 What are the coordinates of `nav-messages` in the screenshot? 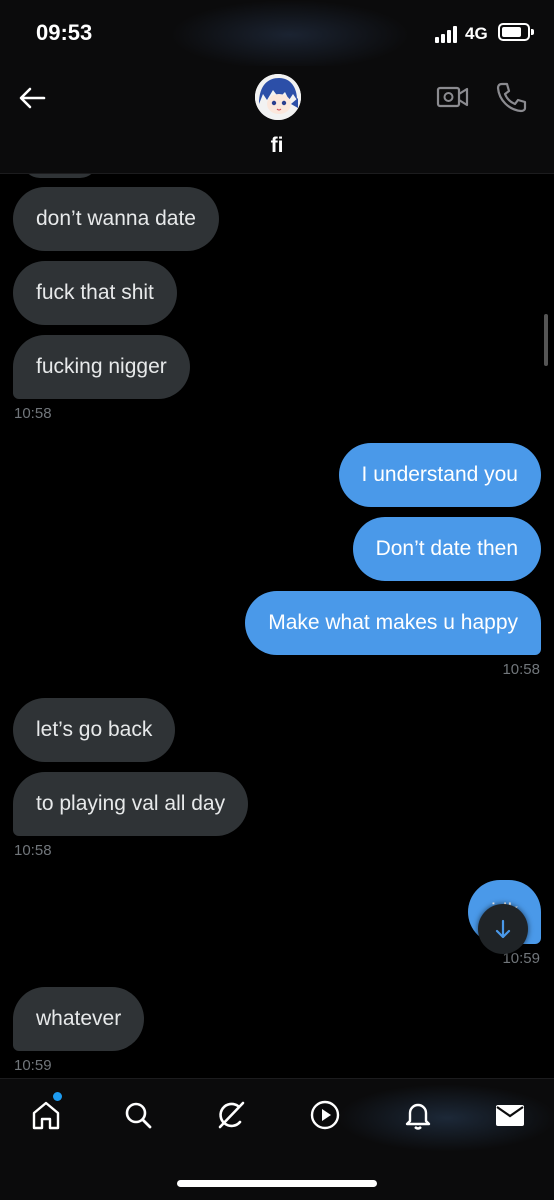 It's located at (510, 1115).